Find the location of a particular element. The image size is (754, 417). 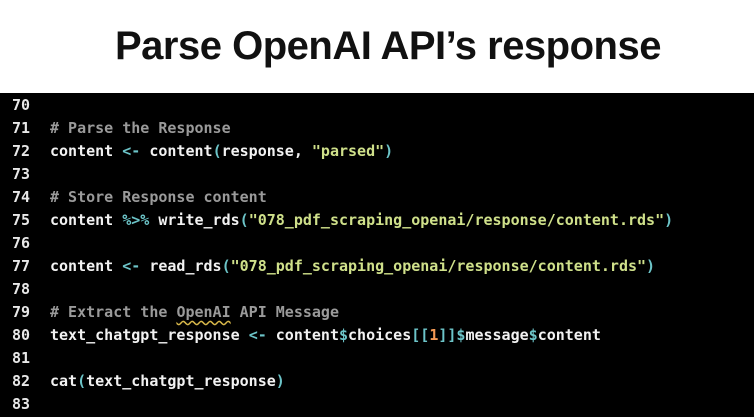

line-number: 80 is located at coordinates (21, 335).